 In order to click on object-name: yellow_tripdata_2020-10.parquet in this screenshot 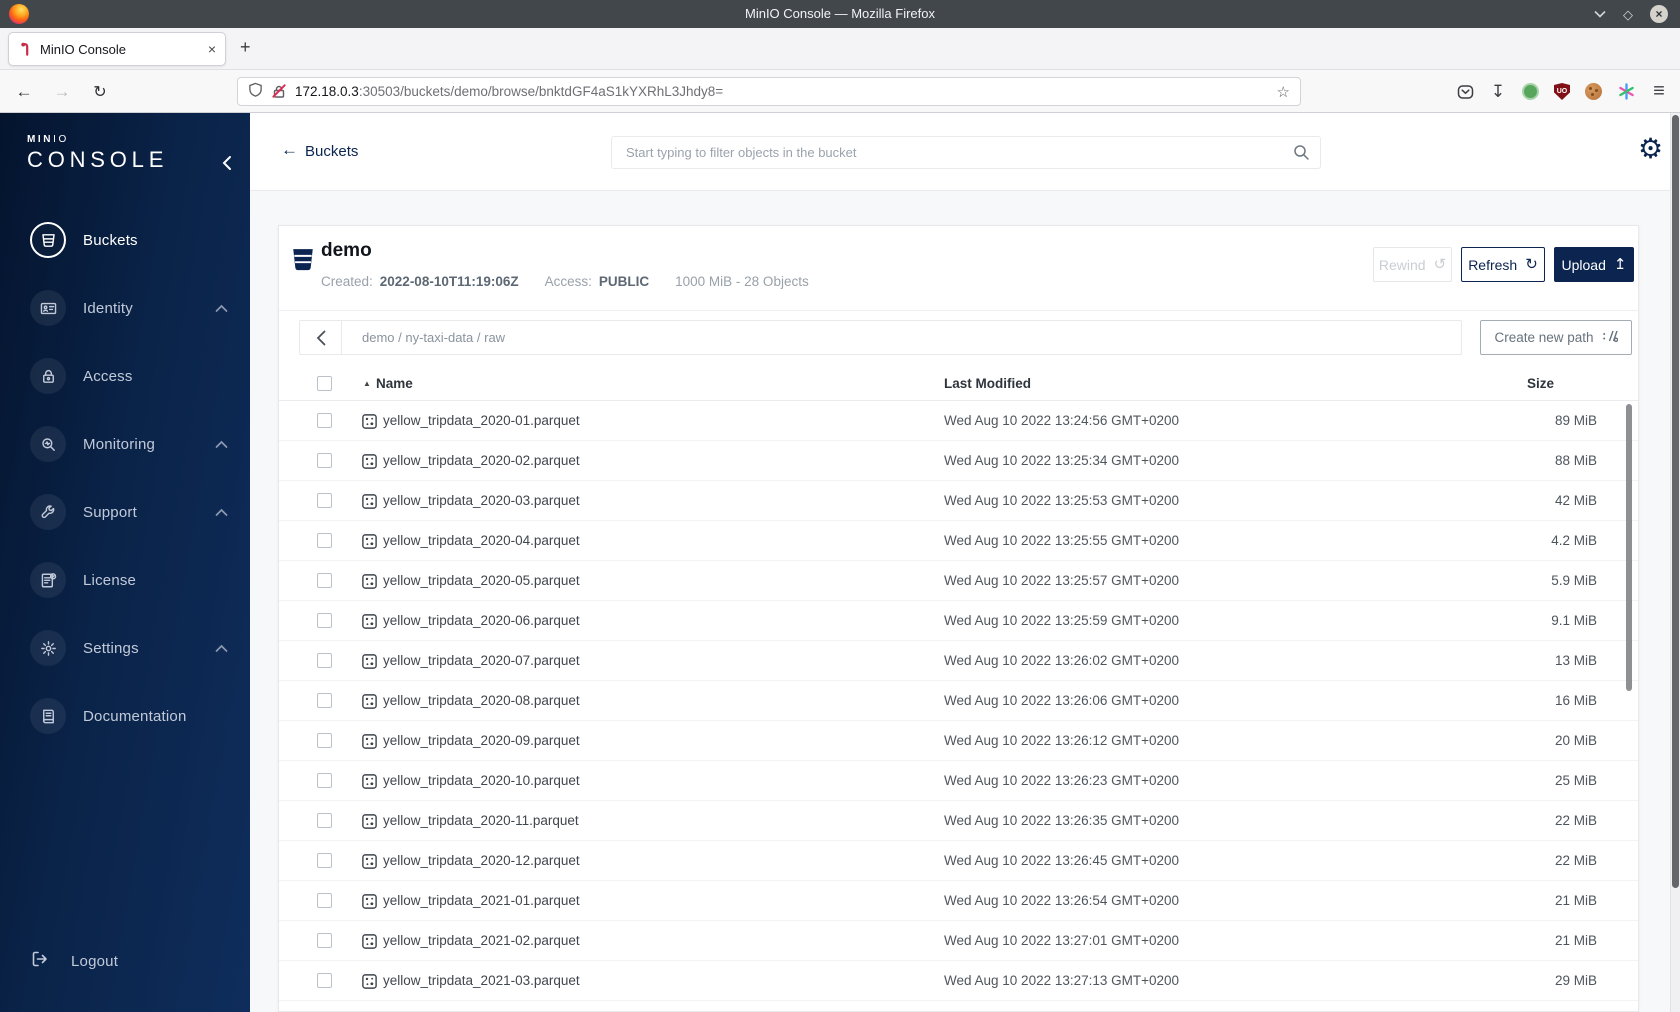, I will do `click(481, 780)`.